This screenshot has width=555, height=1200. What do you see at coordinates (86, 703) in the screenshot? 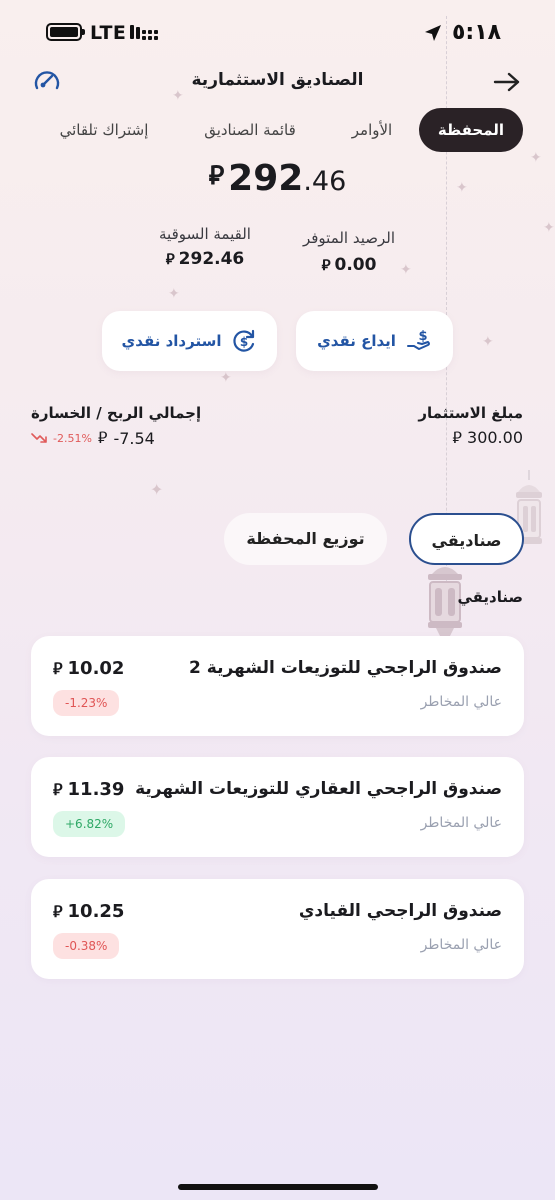
I see `fund-change-badge: -1.23%` at bounding box center [86, 703].